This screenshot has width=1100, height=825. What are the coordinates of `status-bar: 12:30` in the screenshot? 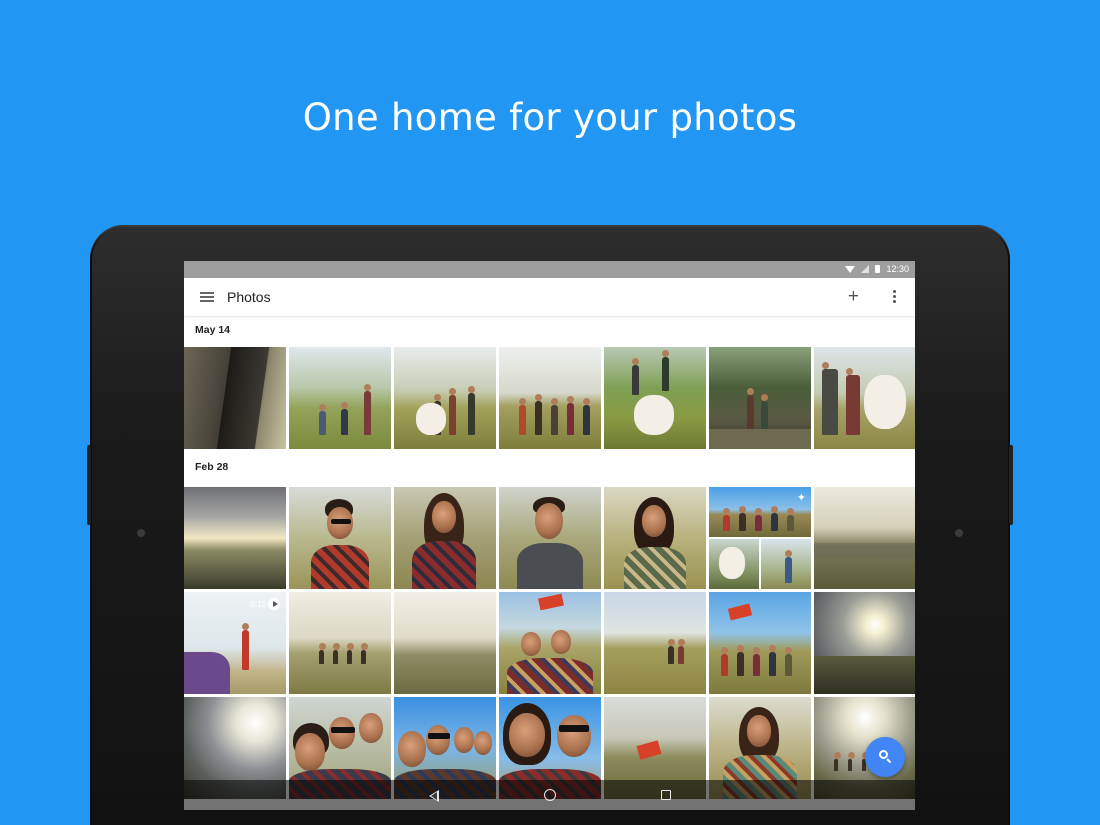 It's located at (549, 269).